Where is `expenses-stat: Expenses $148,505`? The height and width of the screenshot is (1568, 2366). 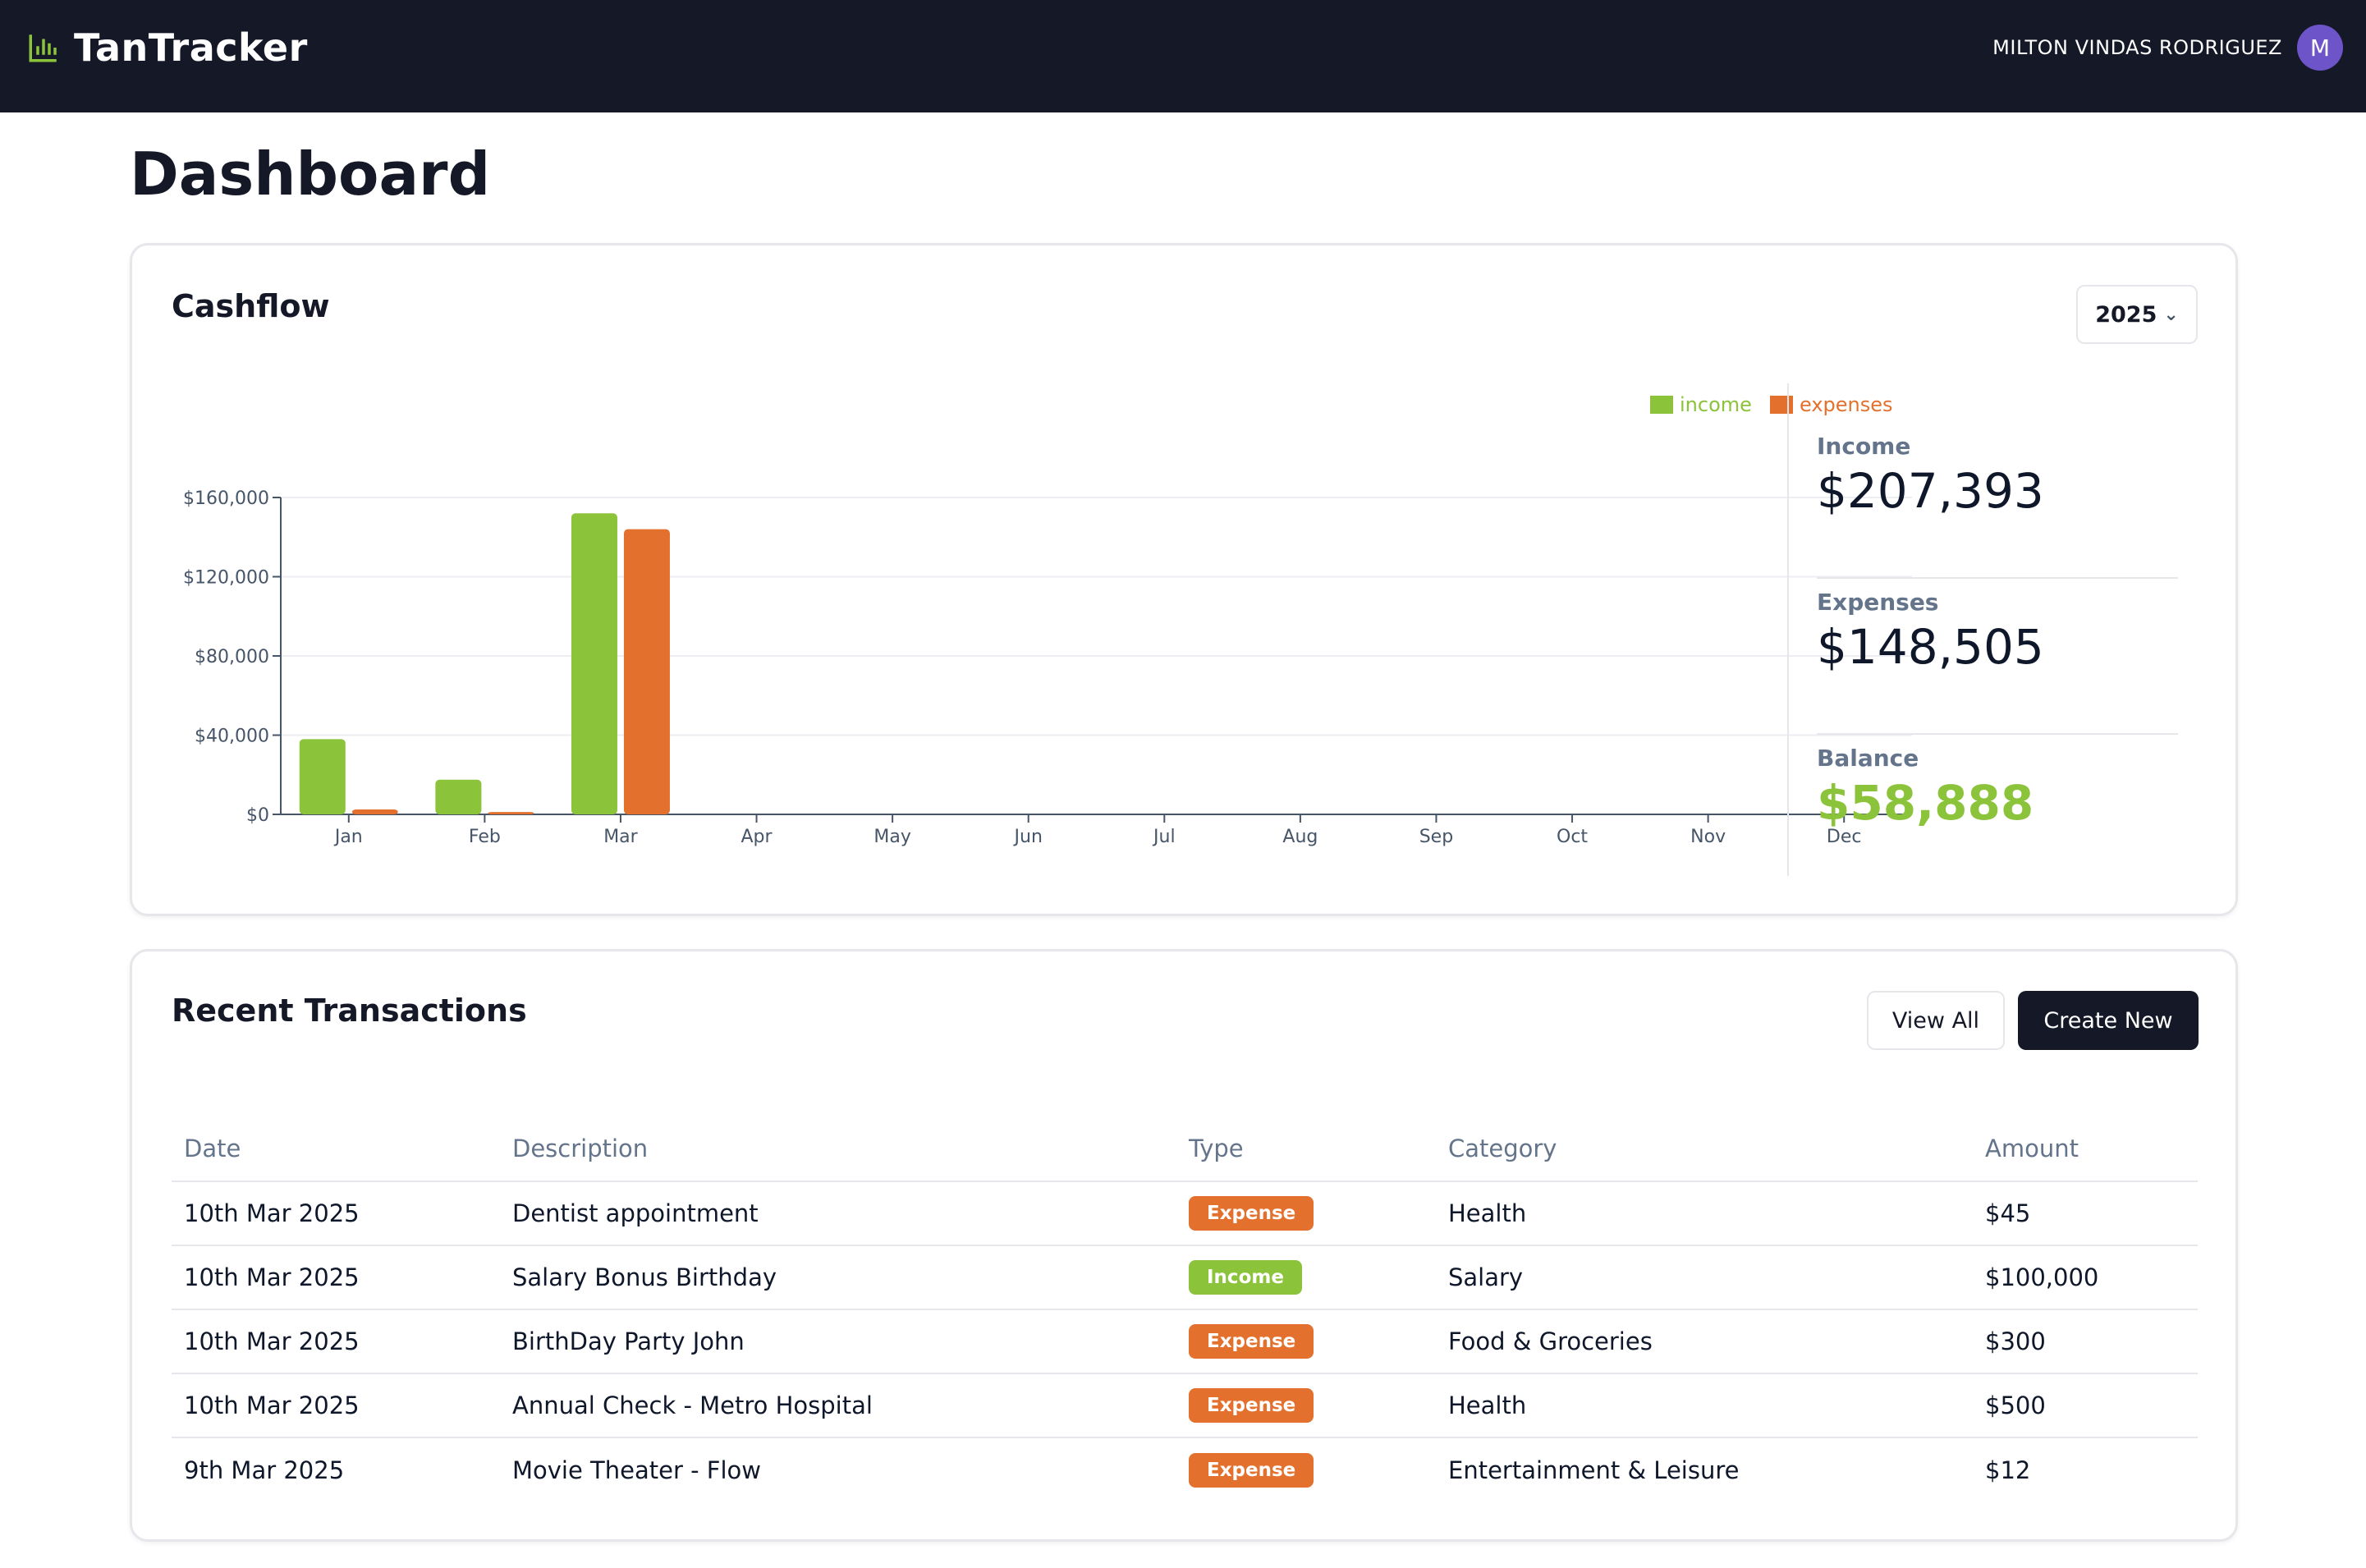 expenses-stat: Expenses $148,505 is located at coordinates (1997, 662).